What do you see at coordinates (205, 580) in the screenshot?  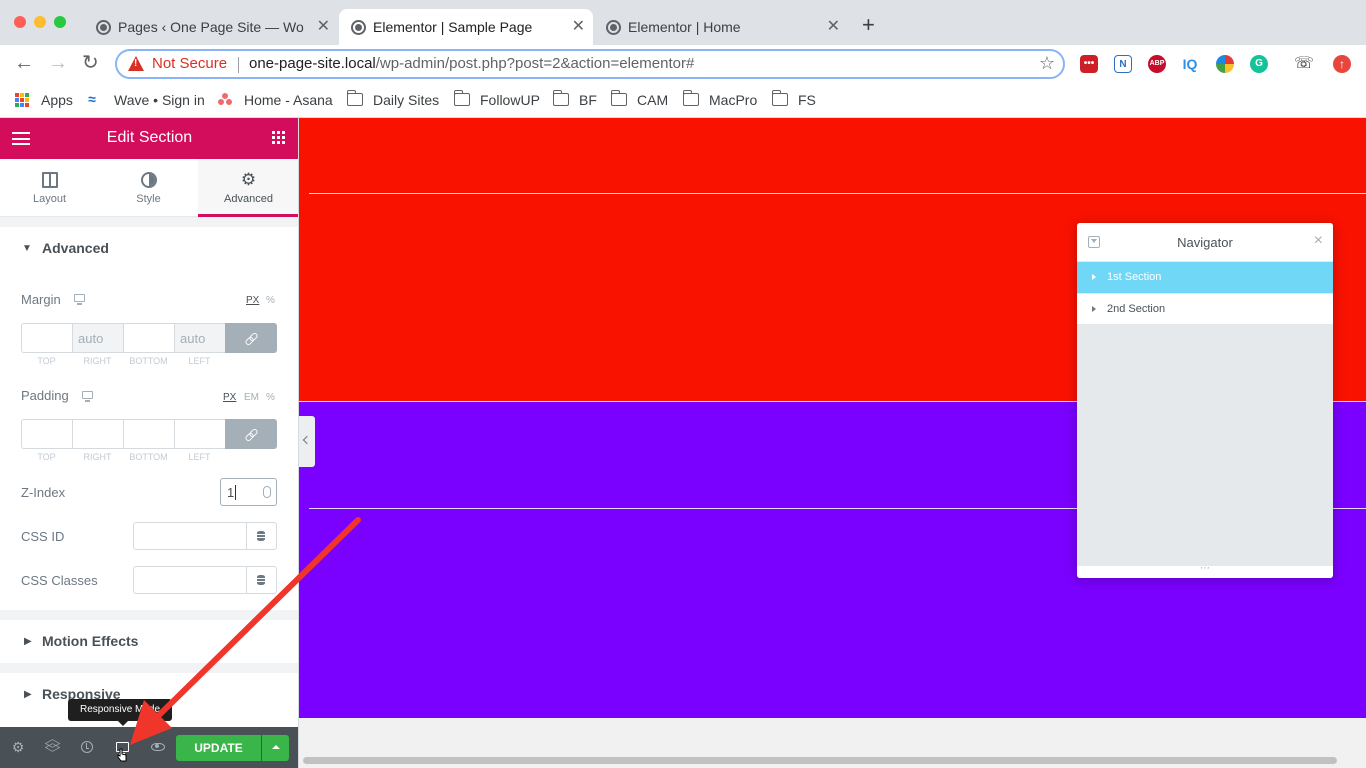 I see `css-classes-input` at bounding box center [205, 580].